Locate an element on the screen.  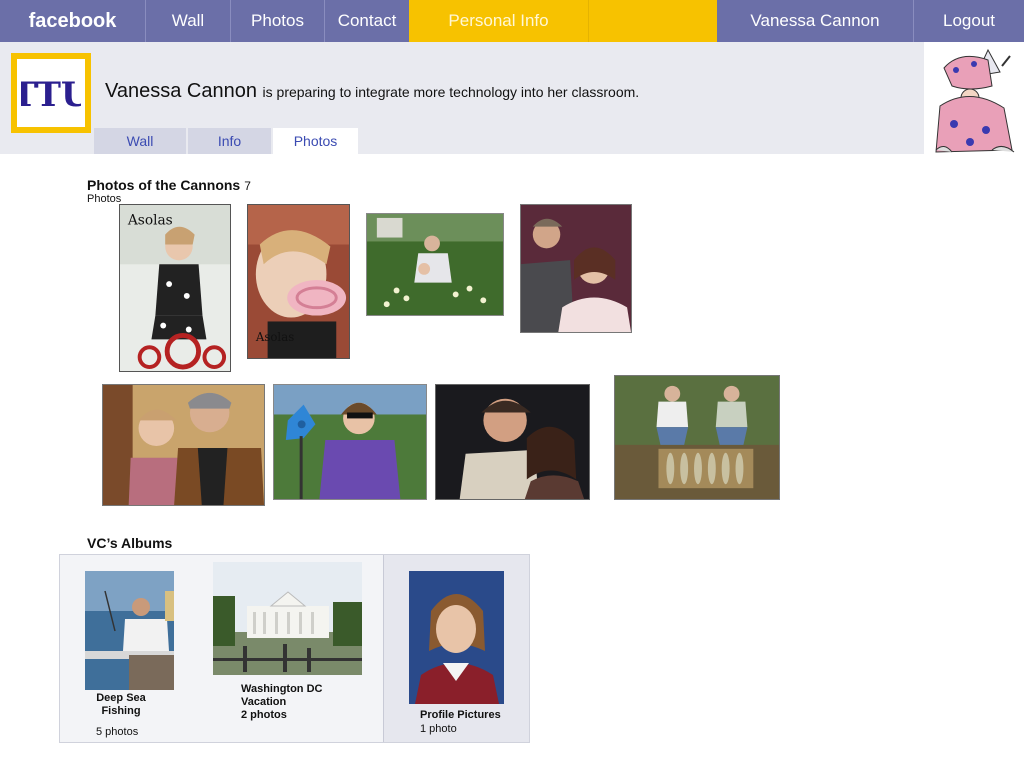
albums-section-title: VC’s Albums is located at coordinates (130, 543).